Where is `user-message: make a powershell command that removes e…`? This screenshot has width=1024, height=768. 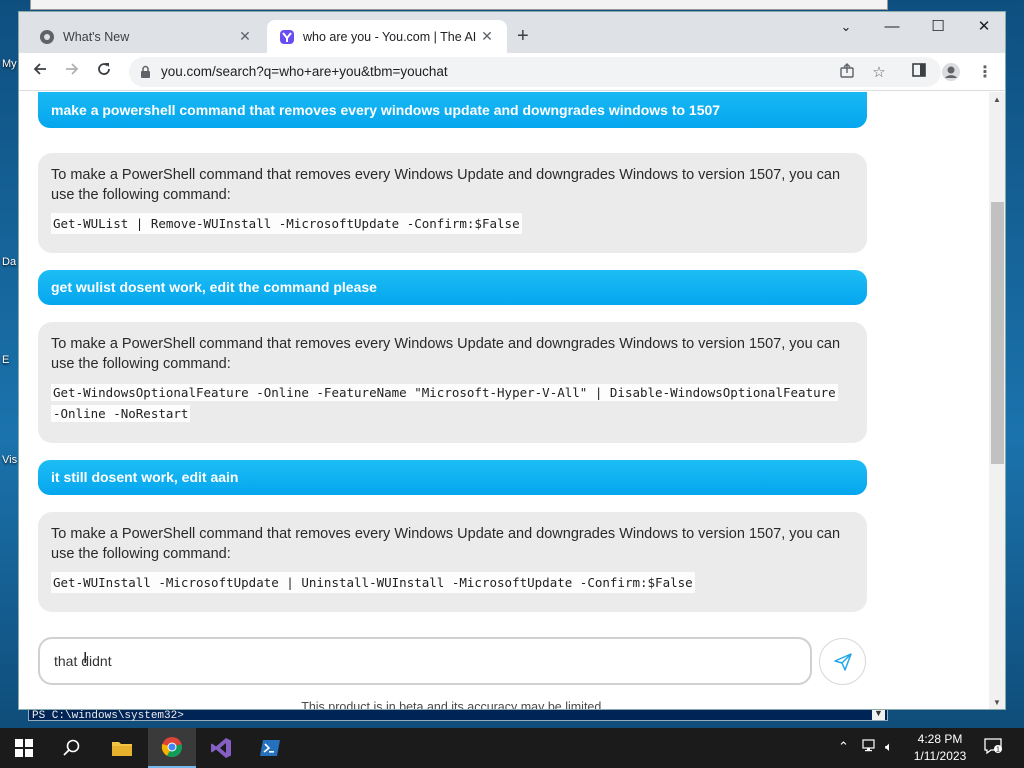
user-message: make a powershell command that removes e… is located at coordinates (452, 110).